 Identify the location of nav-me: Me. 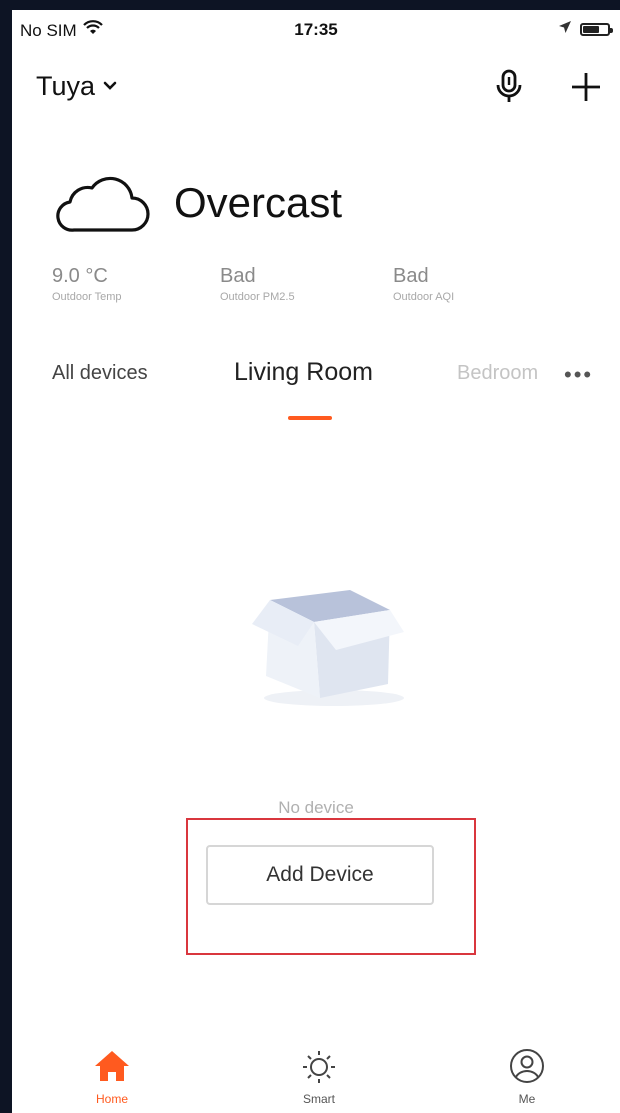
(527, 1077).